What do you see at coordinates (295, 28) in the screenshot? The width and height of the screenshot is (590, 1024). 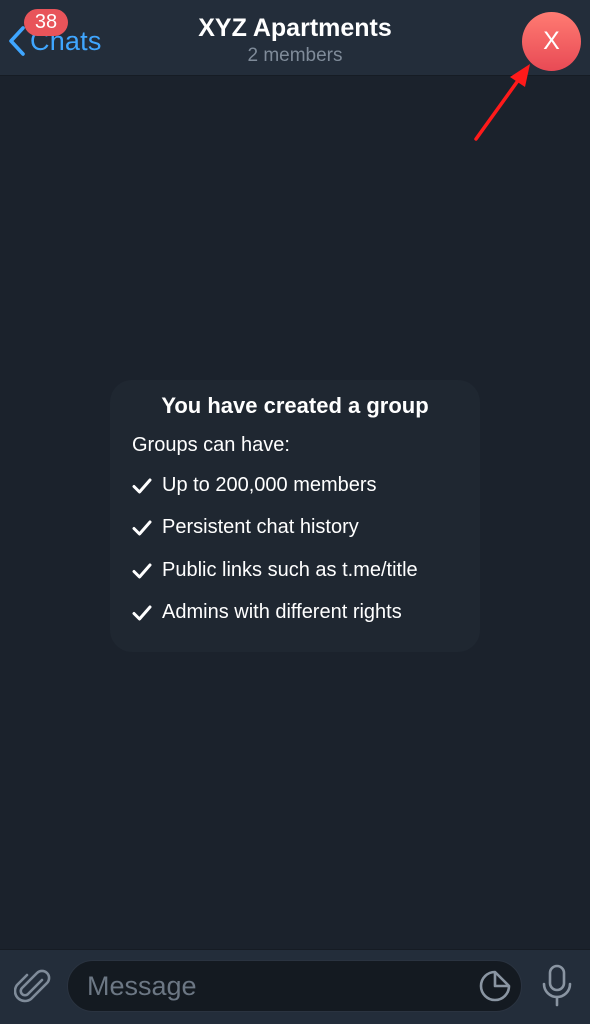 I see `chat-title: XYZ Apartments` at bounding box center [295, 28].